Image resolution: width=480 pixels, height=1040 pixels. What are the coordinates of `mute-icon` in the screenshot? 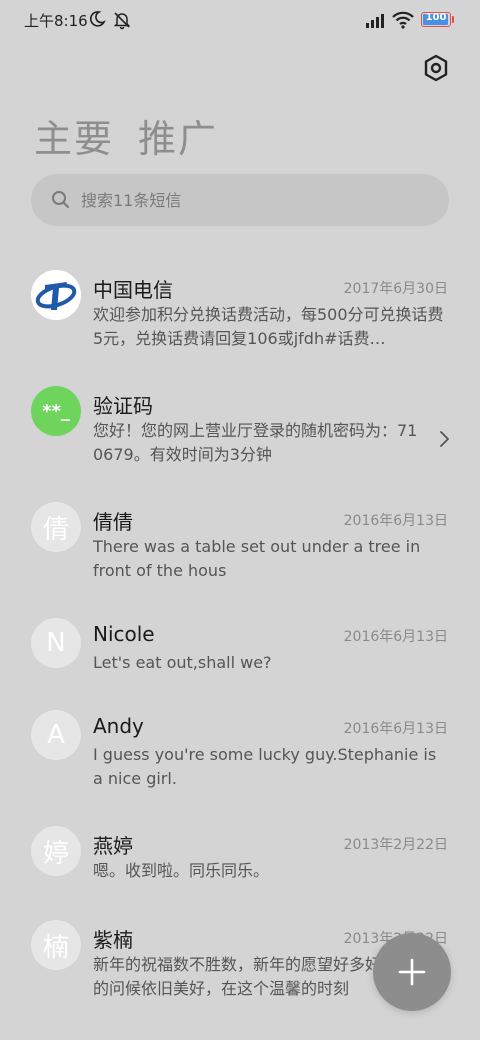 It's located at (122, 22).